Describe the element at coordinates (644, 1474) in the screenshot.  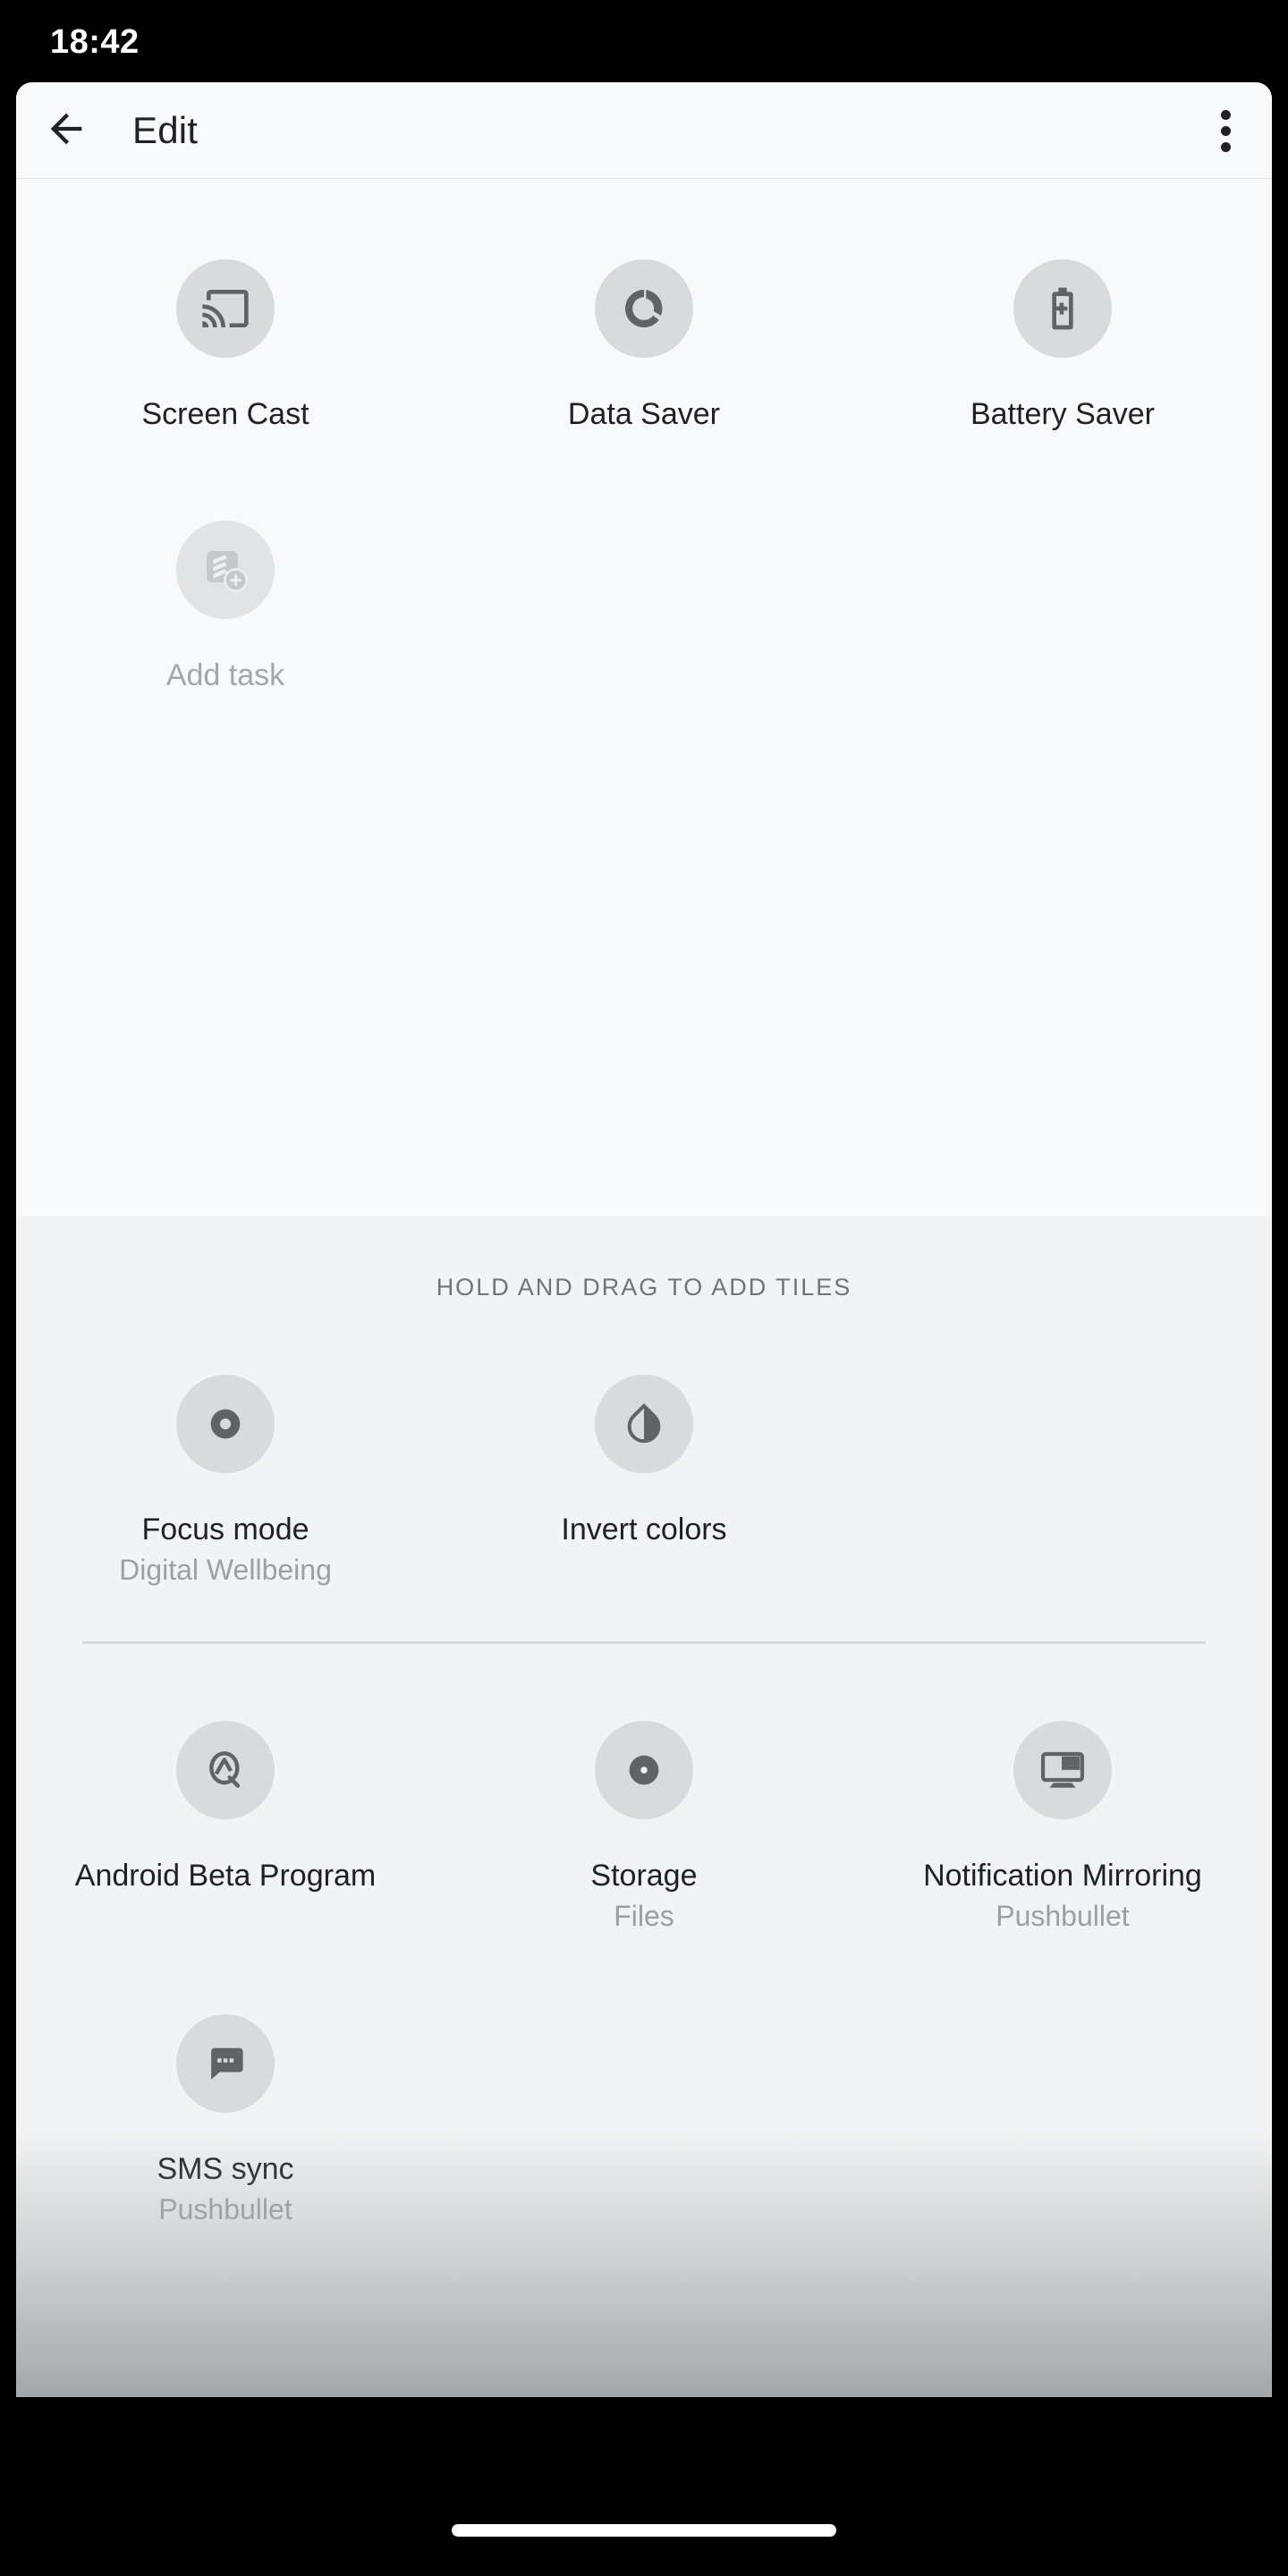
I see `tile-invert-colors: Invert colors` at that location.